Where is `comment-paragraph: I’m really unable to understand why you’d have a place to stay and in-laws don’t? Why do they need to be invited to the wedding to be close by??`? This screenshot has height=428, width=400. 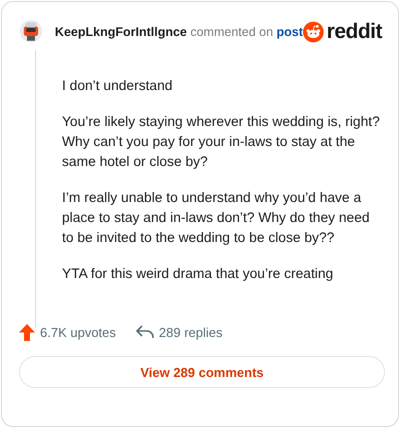 comment-paragraph: I’m really unable to understand why you’d have a place to stay and in-laws don’t? Why do they need to be invited to the wedding to be close by?? is located at coordinates (216, 218).